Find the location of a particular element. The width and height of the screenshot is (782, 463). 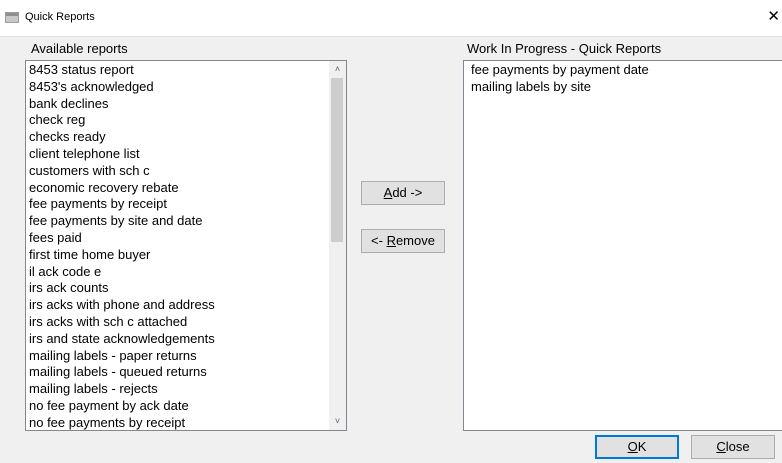

list-item: irs acks with sch c attached is located at coordinates (122, 322).